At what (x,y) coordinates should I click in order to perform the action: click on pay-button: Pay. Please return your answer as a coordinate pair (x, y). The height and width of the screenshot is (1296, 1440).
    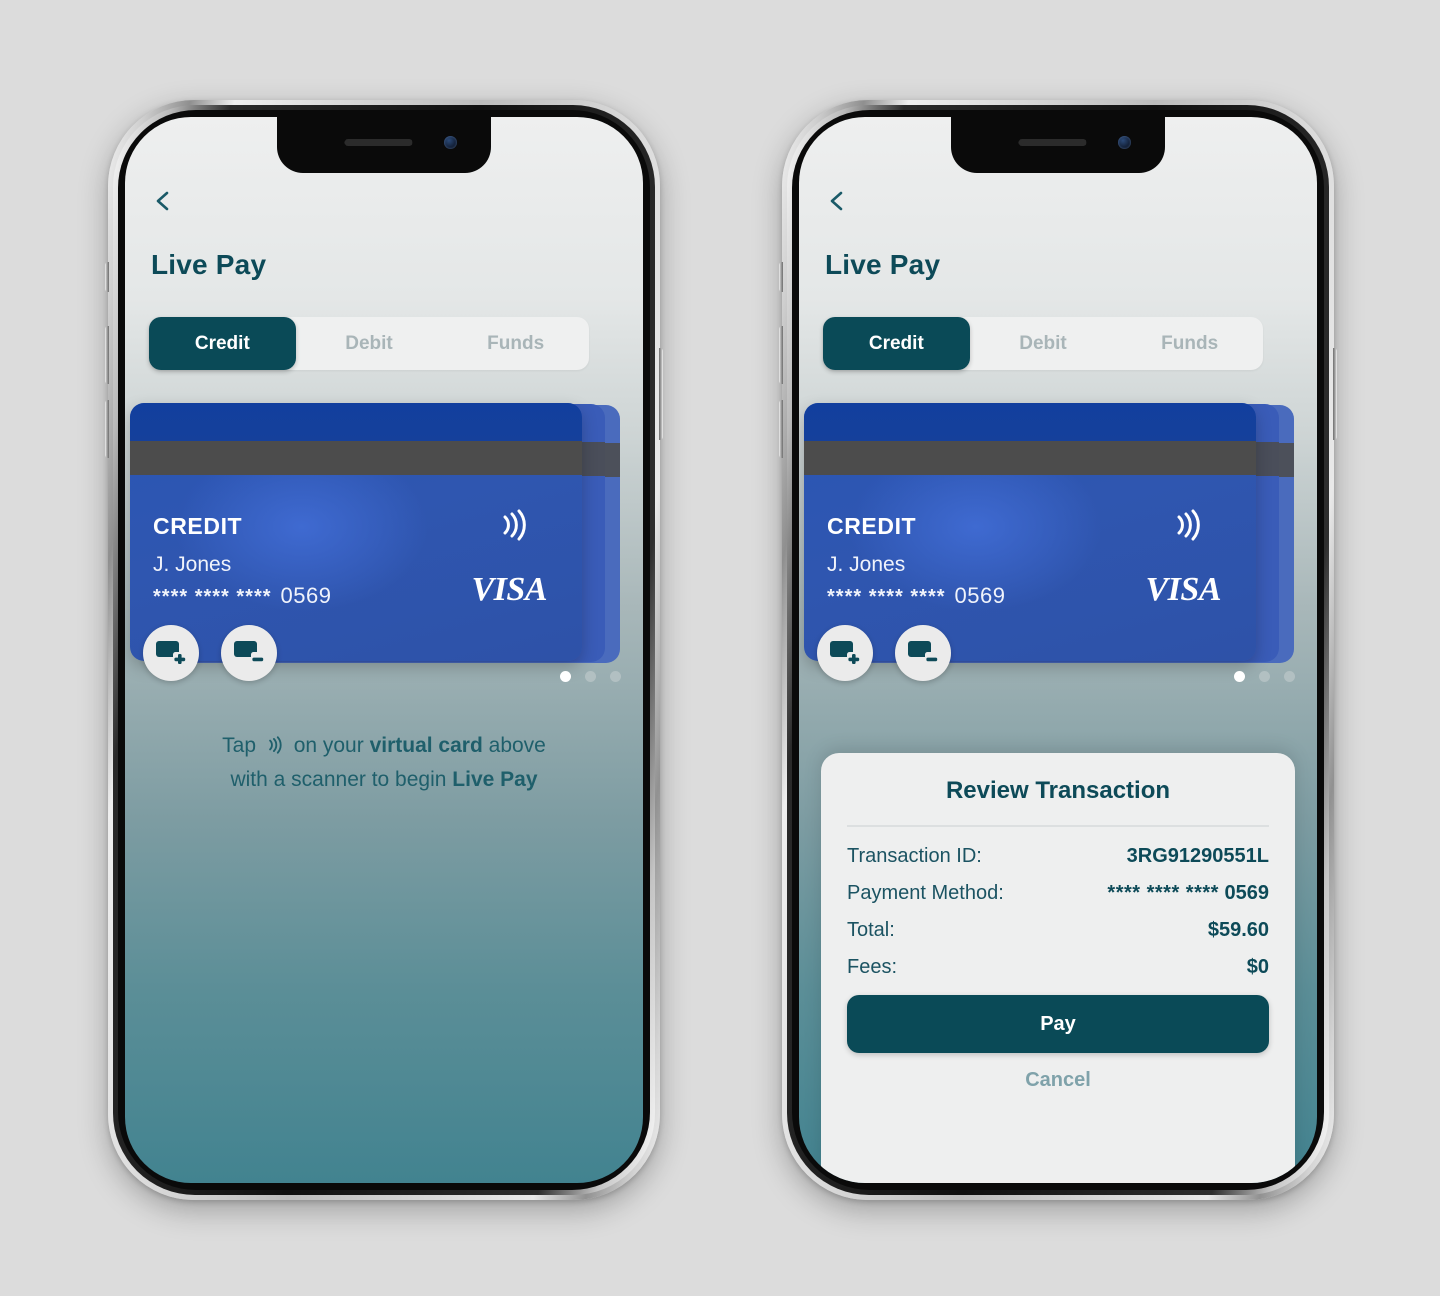
    Looking at the image, I should click on (1058, 1024).